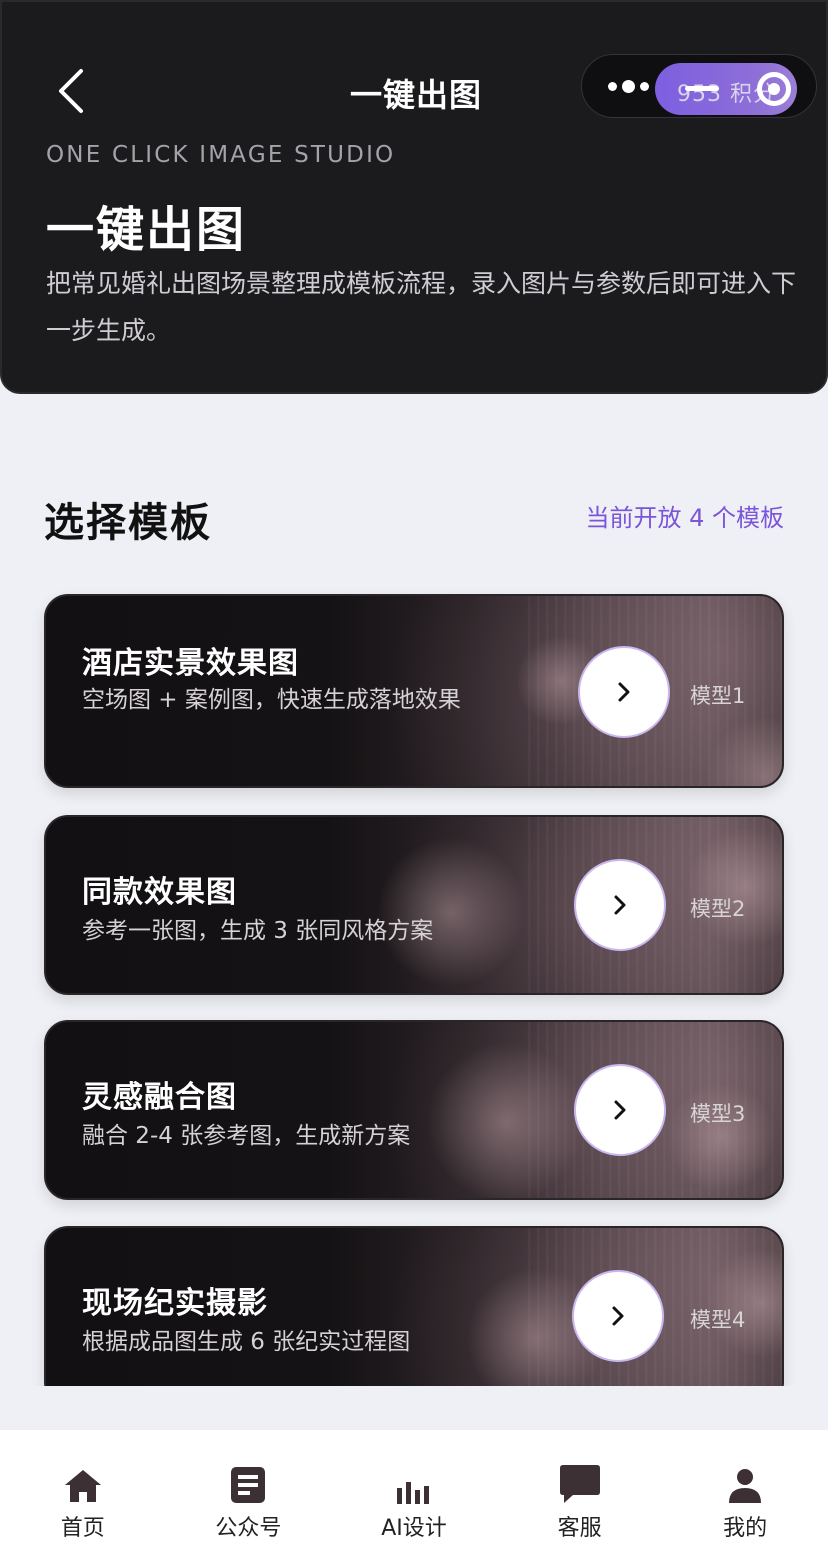  I want to click on card-subtitle: 根据成品图生成 6 张纪实过程图, so click(246, 1342).